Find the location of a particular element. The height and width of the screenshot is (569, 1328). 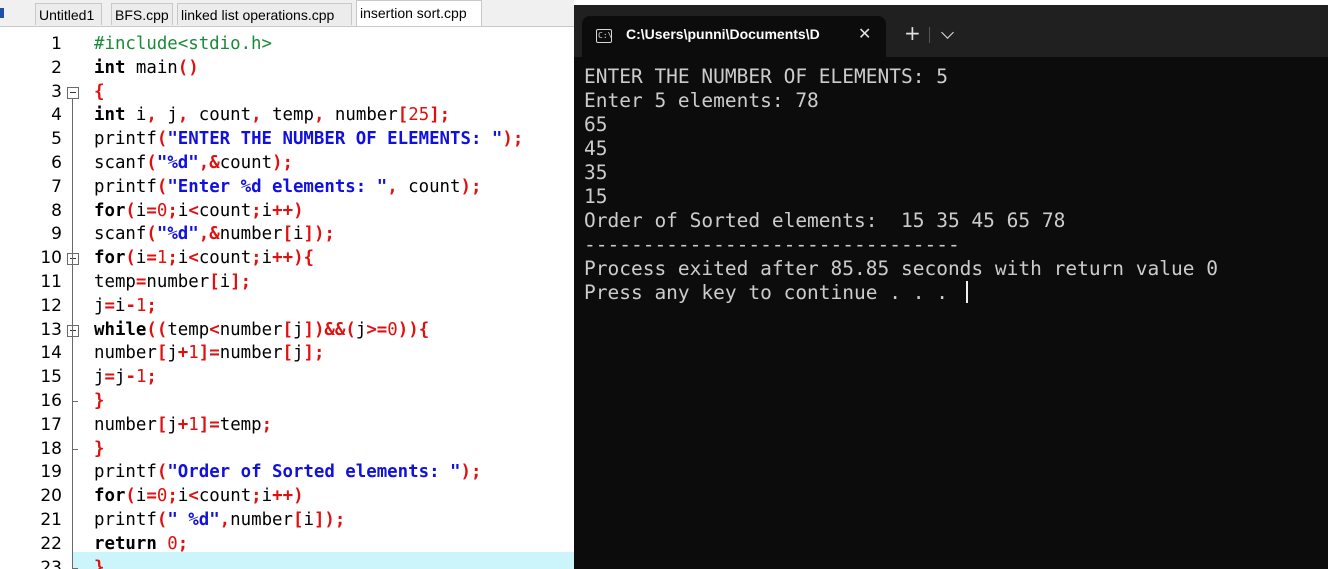

line-number: 4 is located at coordinates (56, 115).